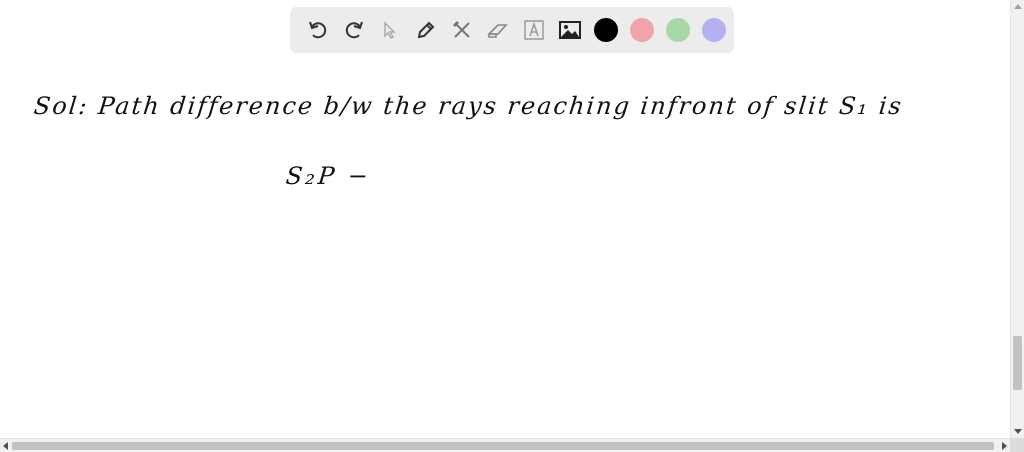 This screenshot has height=452, width=1024. What do you see at coordinates (1017, 363) in the screenshot?
I see `vertical-scroll-thumb` at bounding box center [1017, 363].